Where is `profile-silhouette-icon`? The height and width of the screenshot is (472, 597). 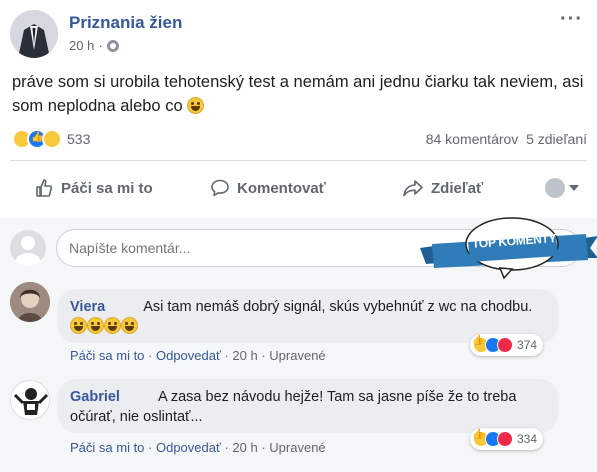 profile-silhouette-icon is located at coordinates (555, 188).